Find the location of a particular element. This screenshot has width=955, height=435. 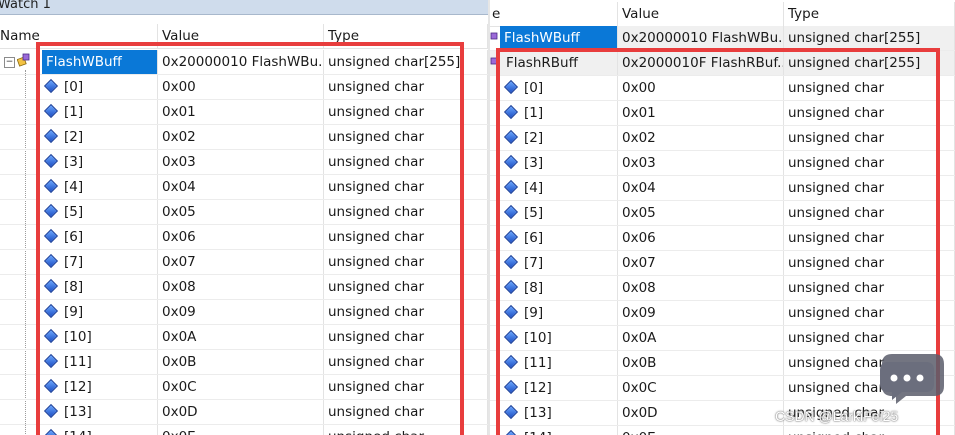

watch-window-title: Watch 1 is located at coordinates (25, 6).